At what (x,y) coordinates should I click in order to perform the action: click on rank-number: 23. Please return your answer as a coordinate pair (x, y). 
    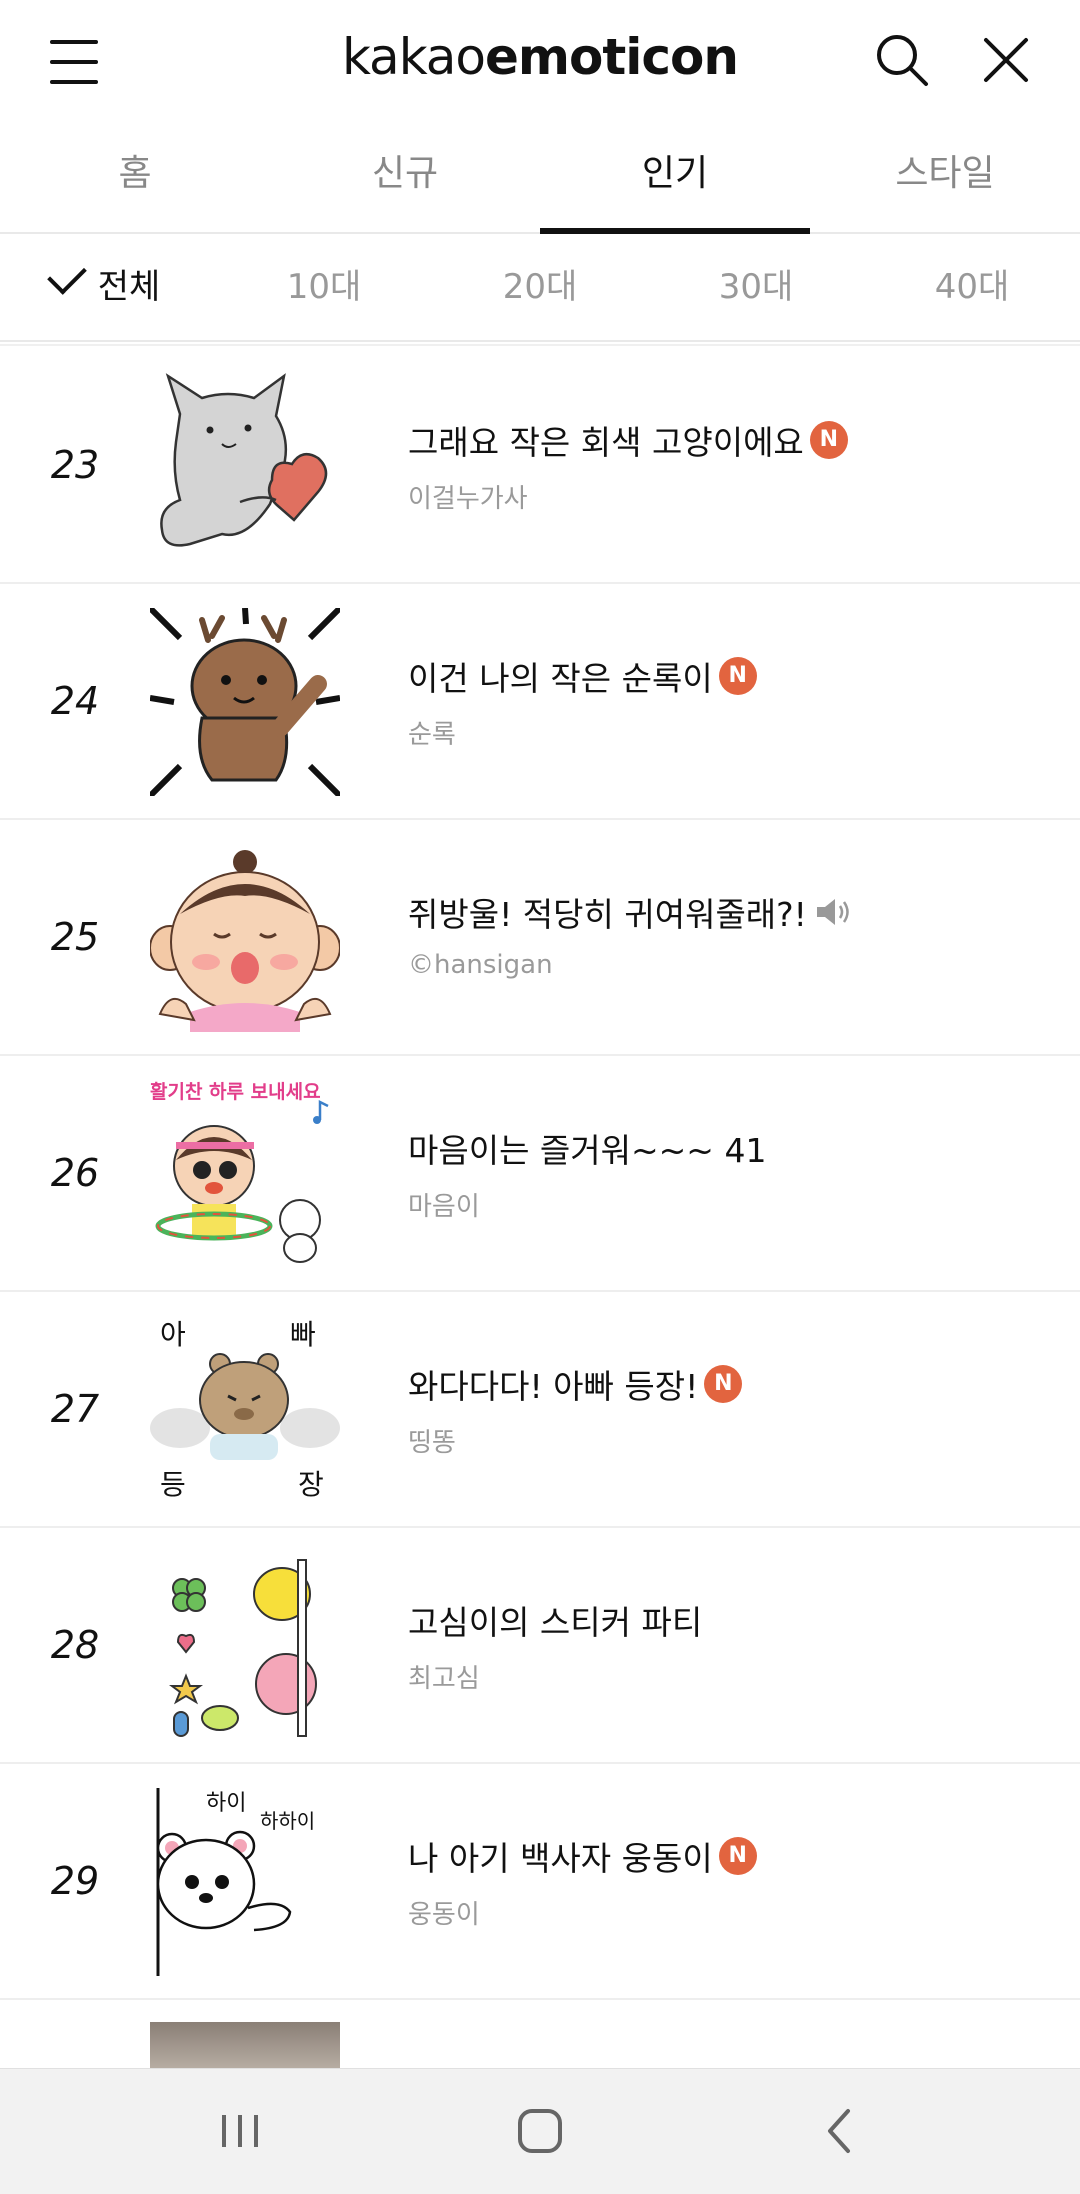
    Looking at the image, I should click on (75, 465).